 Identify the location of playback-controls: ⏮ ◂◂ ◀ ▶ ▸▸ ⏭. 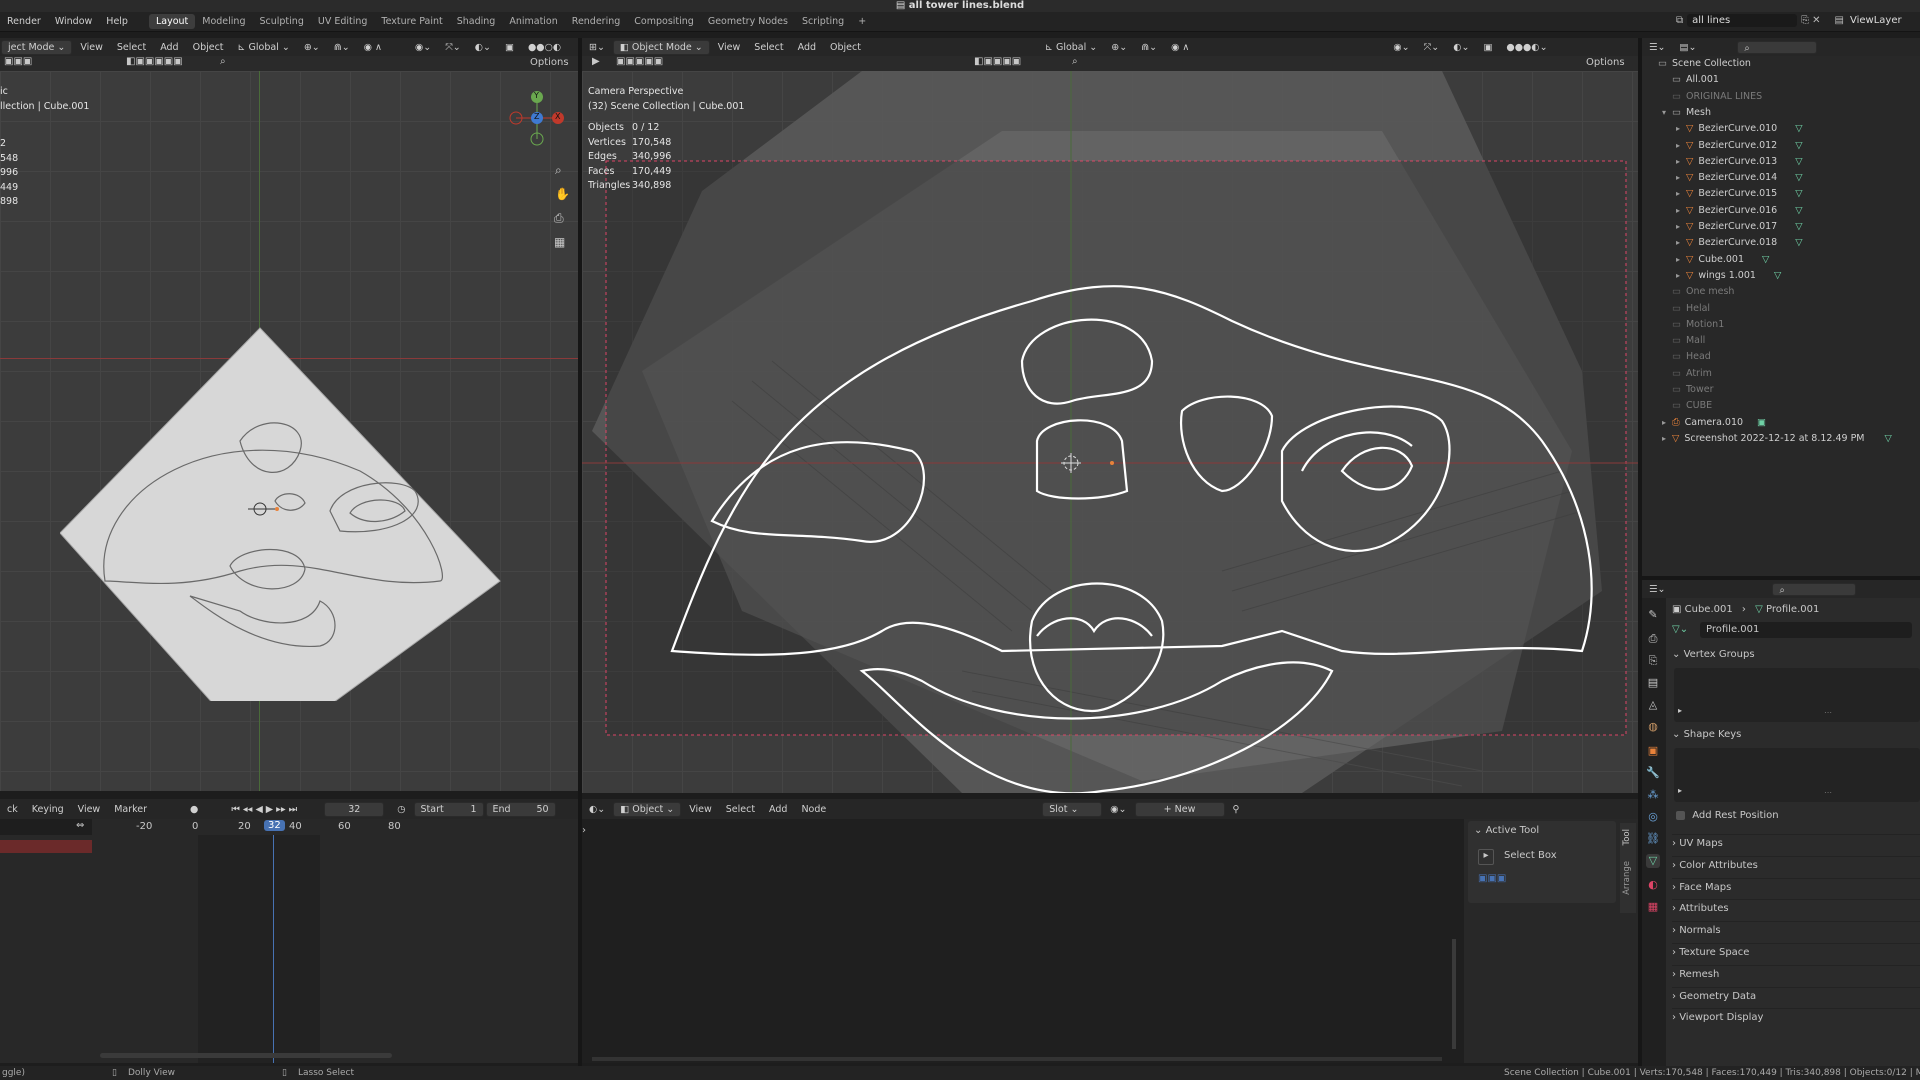
(264, 809).